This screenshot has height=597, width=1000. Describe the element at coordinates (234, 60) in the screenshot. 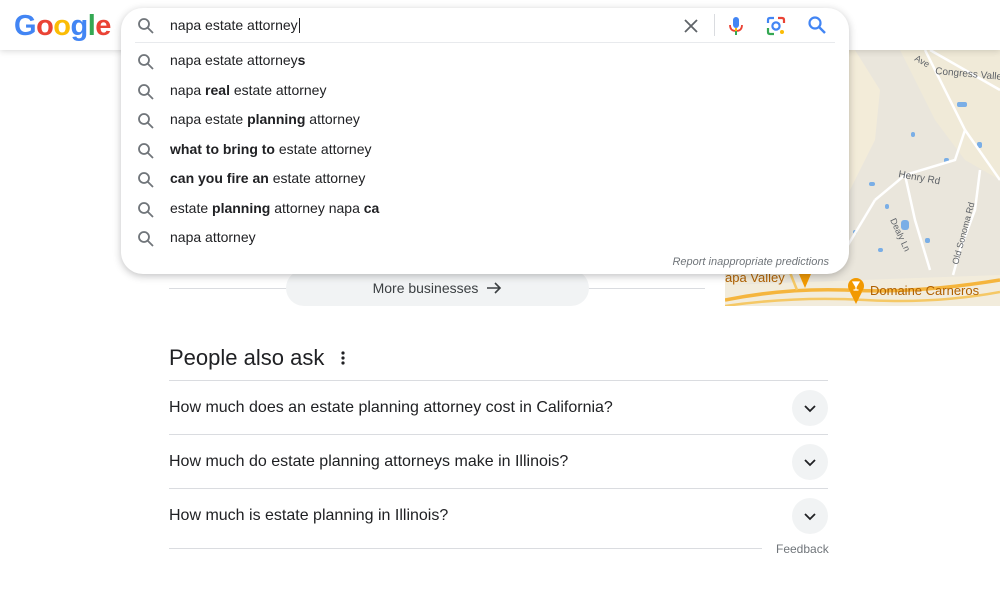

I see `suggestion-fragment: napa estate attorney` at that location.